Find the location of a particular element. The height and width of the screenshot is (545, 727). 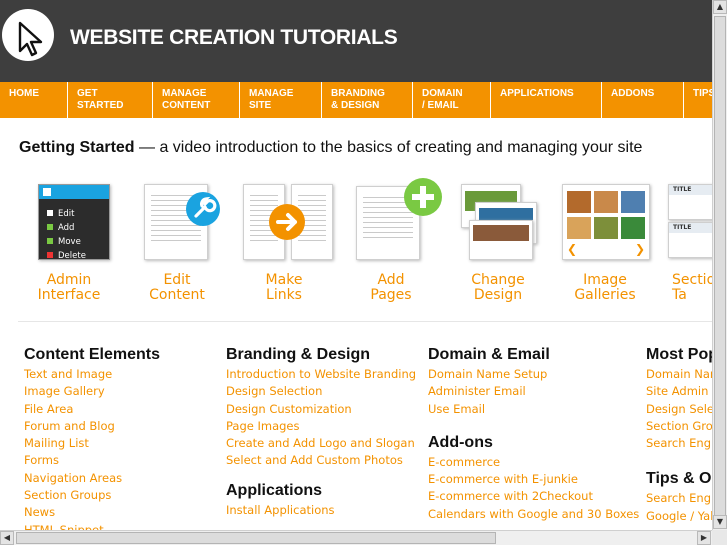

video-image-galleries: ❮ ❯ Image Galleries is located at coordinates (605, 242).